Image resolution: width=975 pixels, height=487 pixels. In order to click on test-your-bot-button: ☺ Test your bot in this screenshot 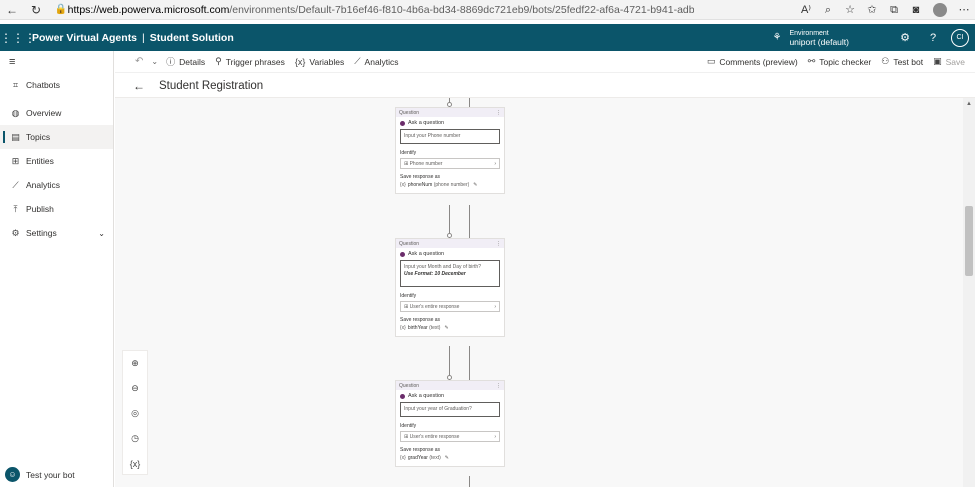, I will do `click(40, 474)`.